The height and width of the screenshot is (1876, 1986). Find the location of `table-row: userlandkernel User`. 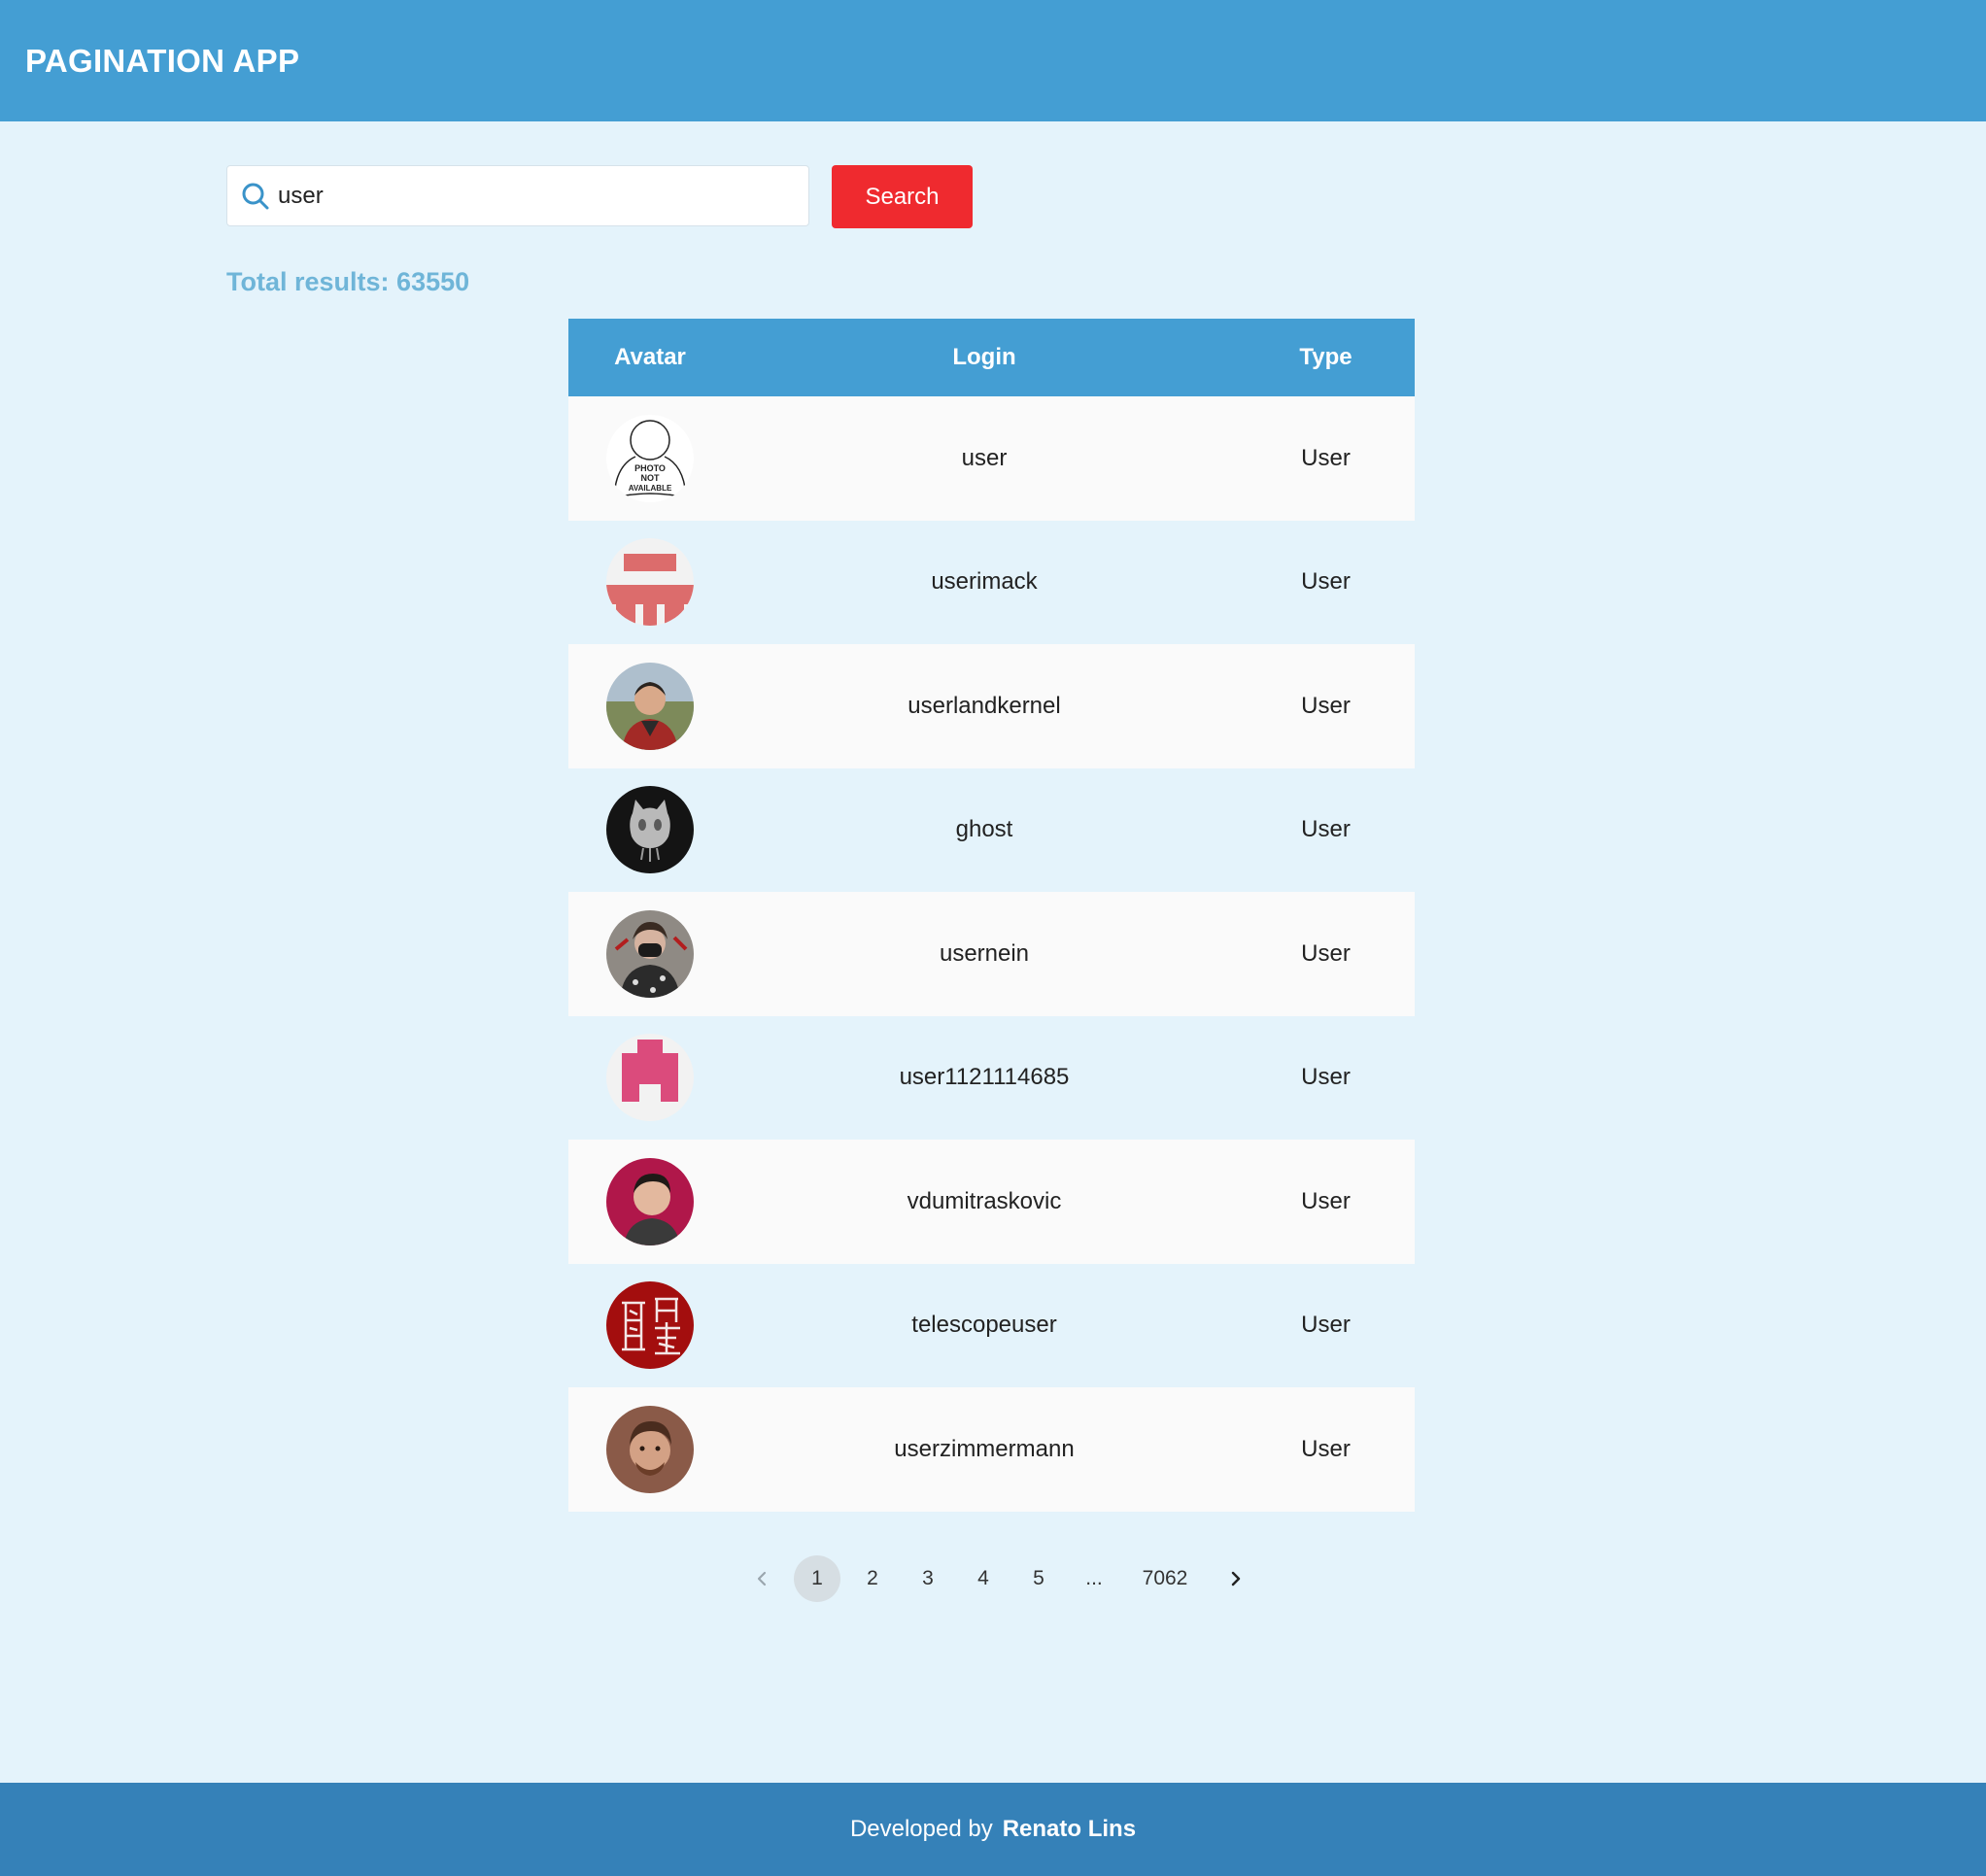

table-row: userlandkernel User is located at coordinates (991, 706).